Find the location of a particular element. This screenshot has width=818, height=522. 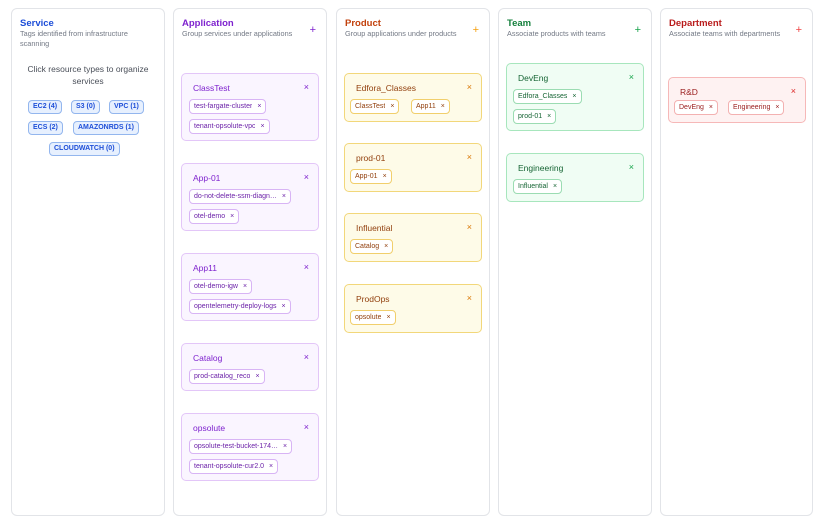

tag-chip: otel-demo-igw × is located at coordinates (221, 286).